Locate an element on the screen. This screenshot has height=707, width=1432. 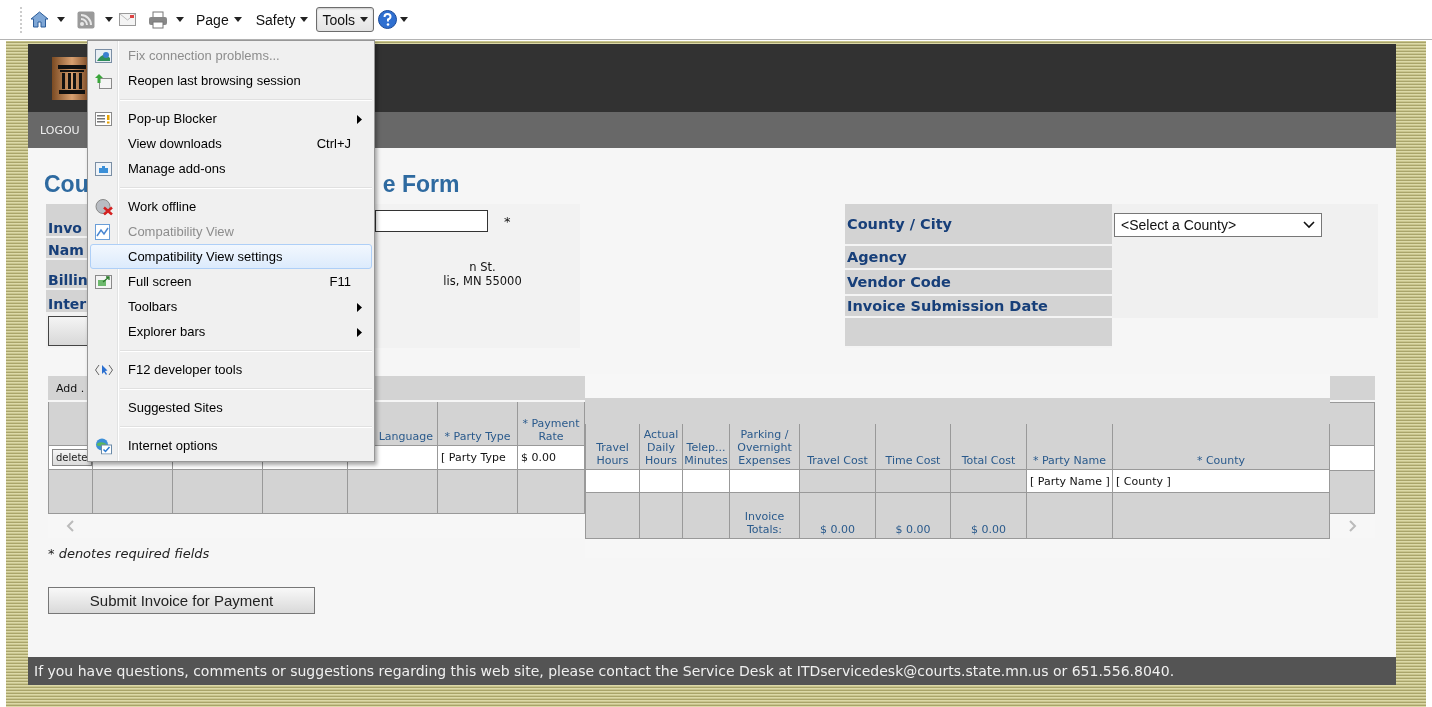
field-label: Billin is located at coordinates (66, 274).